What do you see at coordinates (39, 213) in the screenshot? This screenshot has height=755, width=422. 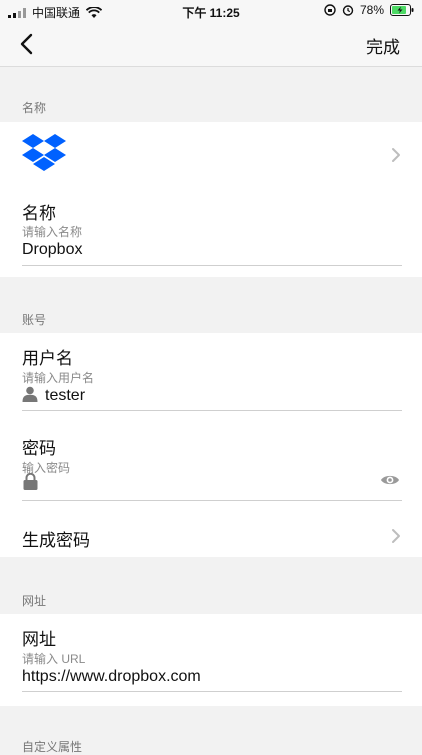 I see `name-field-title: 名称` at bounding box center [39, 213].